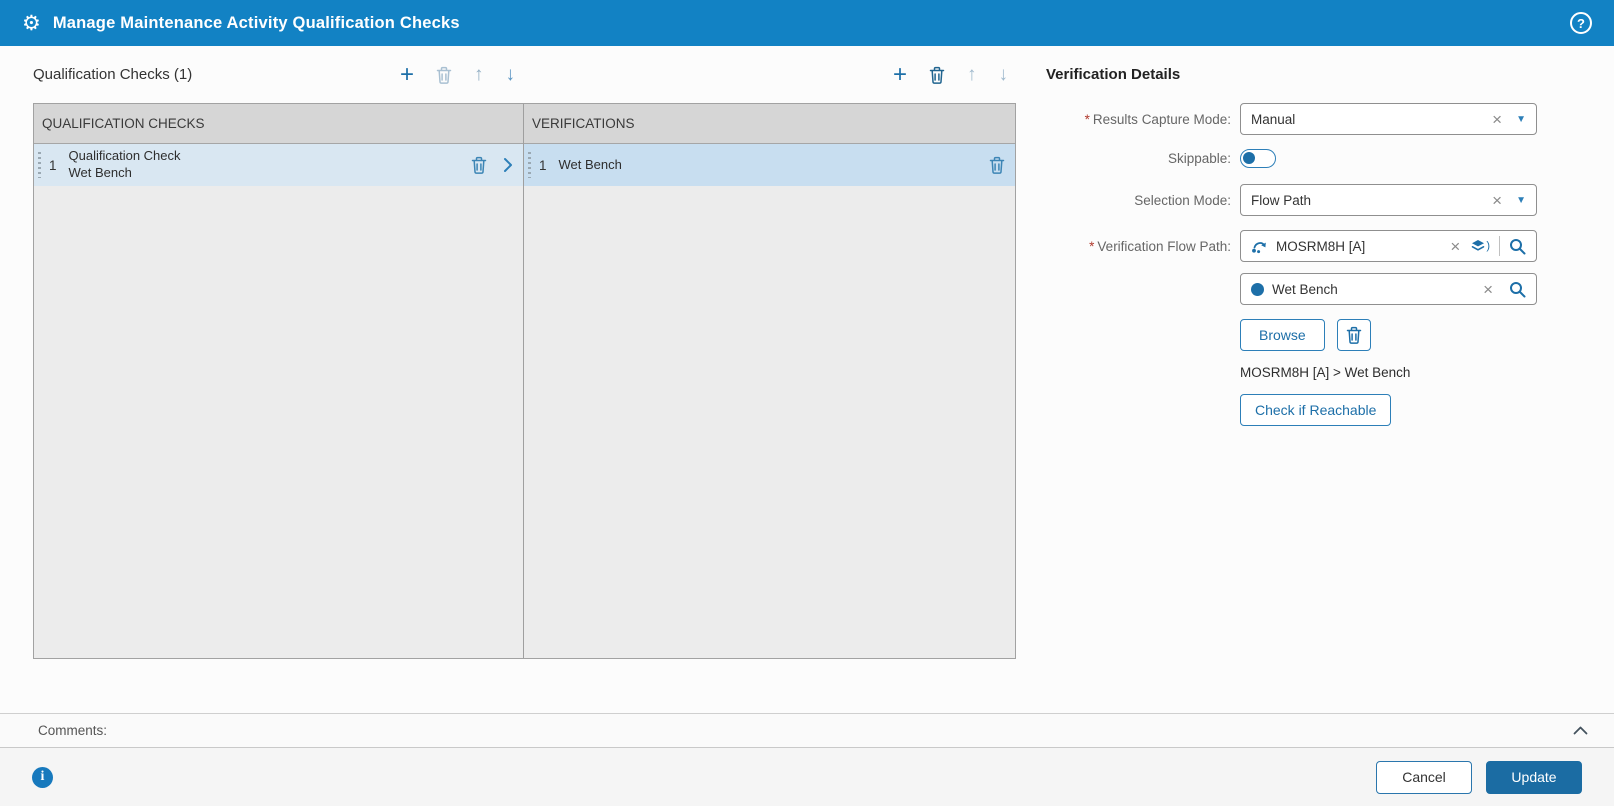  What do you see at coordinates (1534, 777) in the screenshot?
I see `update-button: Update` at bounding box center [1534, 777].